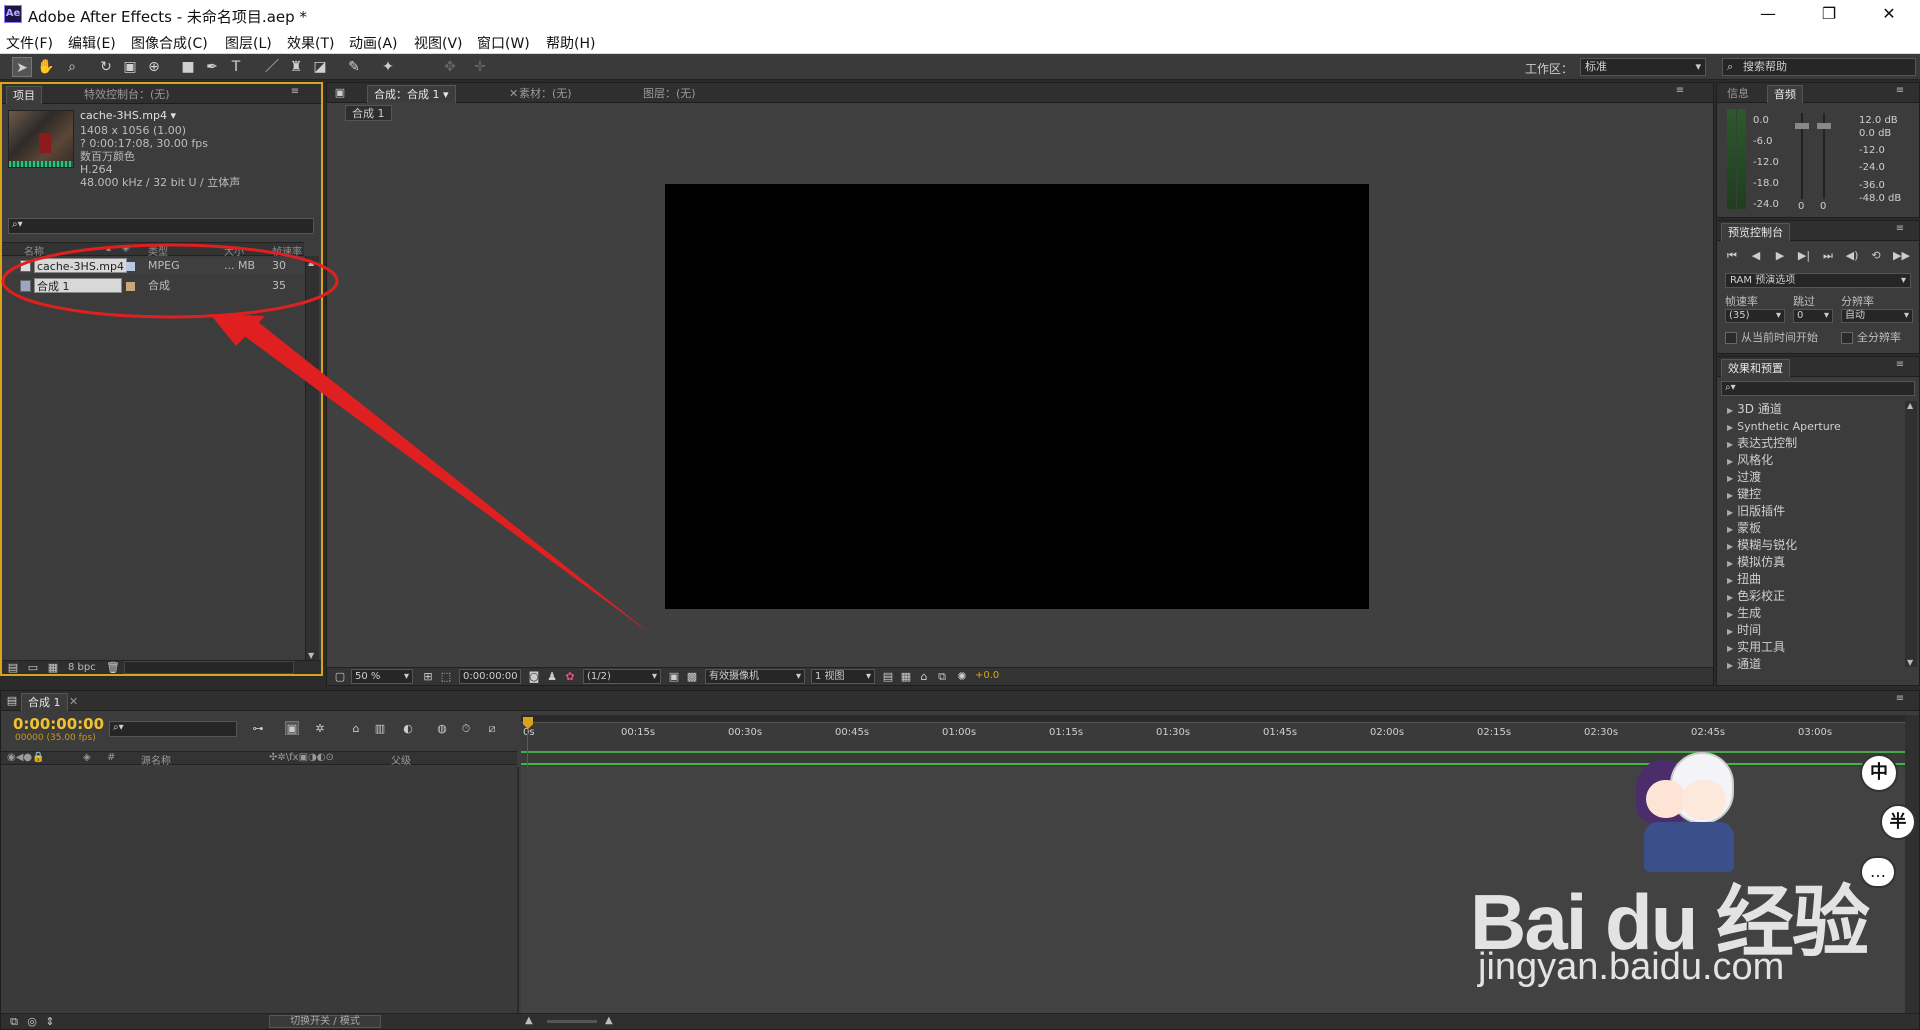 This screenshot has width=1920, height=1030. What do you see at coordinates (170, 281) in the screenshot?
I see `annotation-ellipse` at bounding box center [170, 281].